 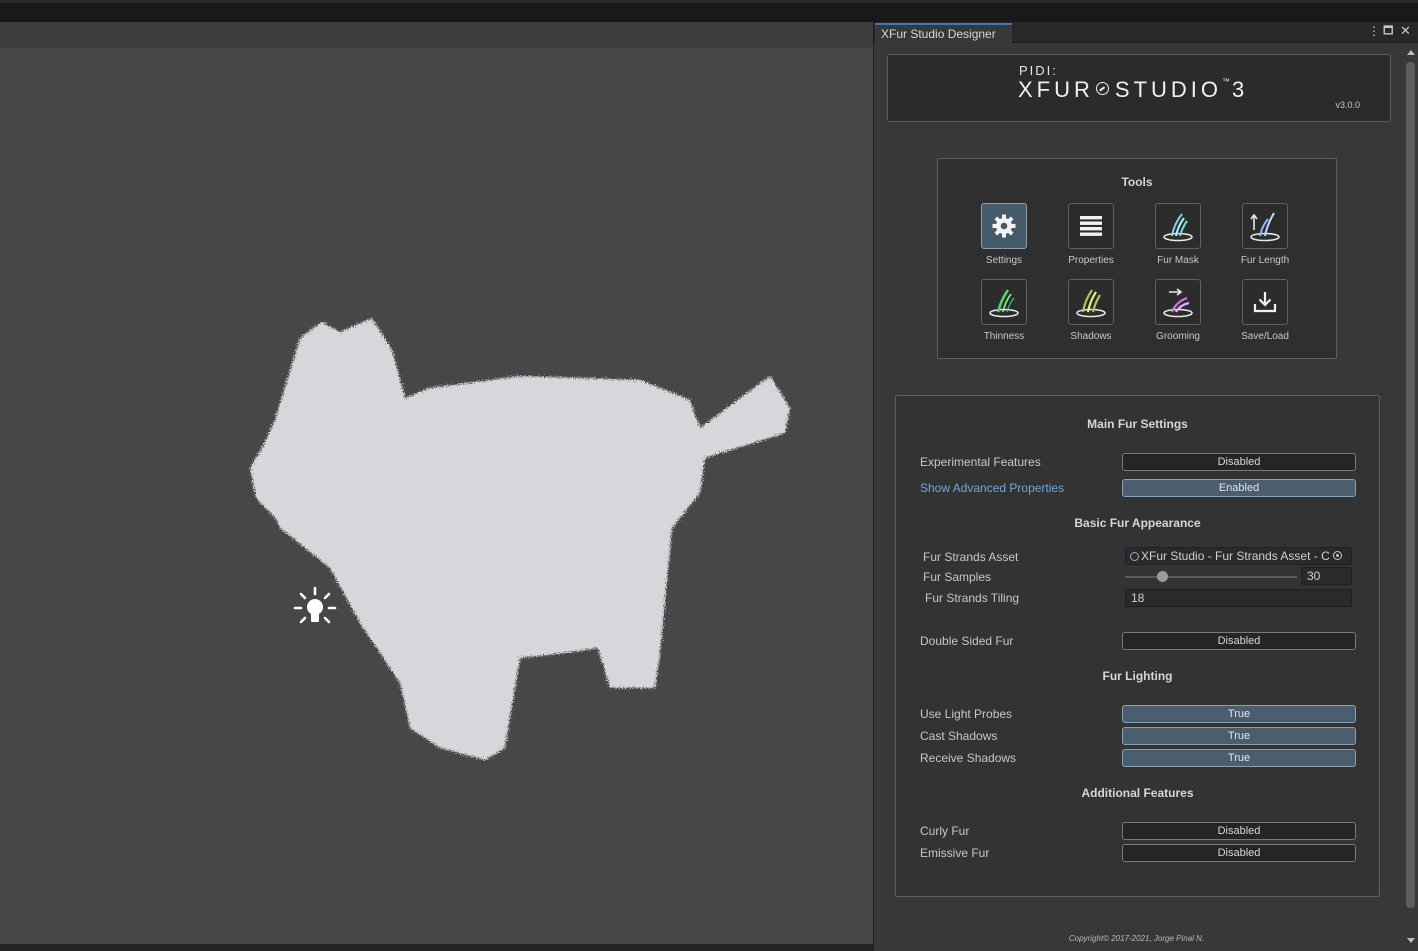 I want to click on fur-samples-slider, so click(x=1211, y=577).